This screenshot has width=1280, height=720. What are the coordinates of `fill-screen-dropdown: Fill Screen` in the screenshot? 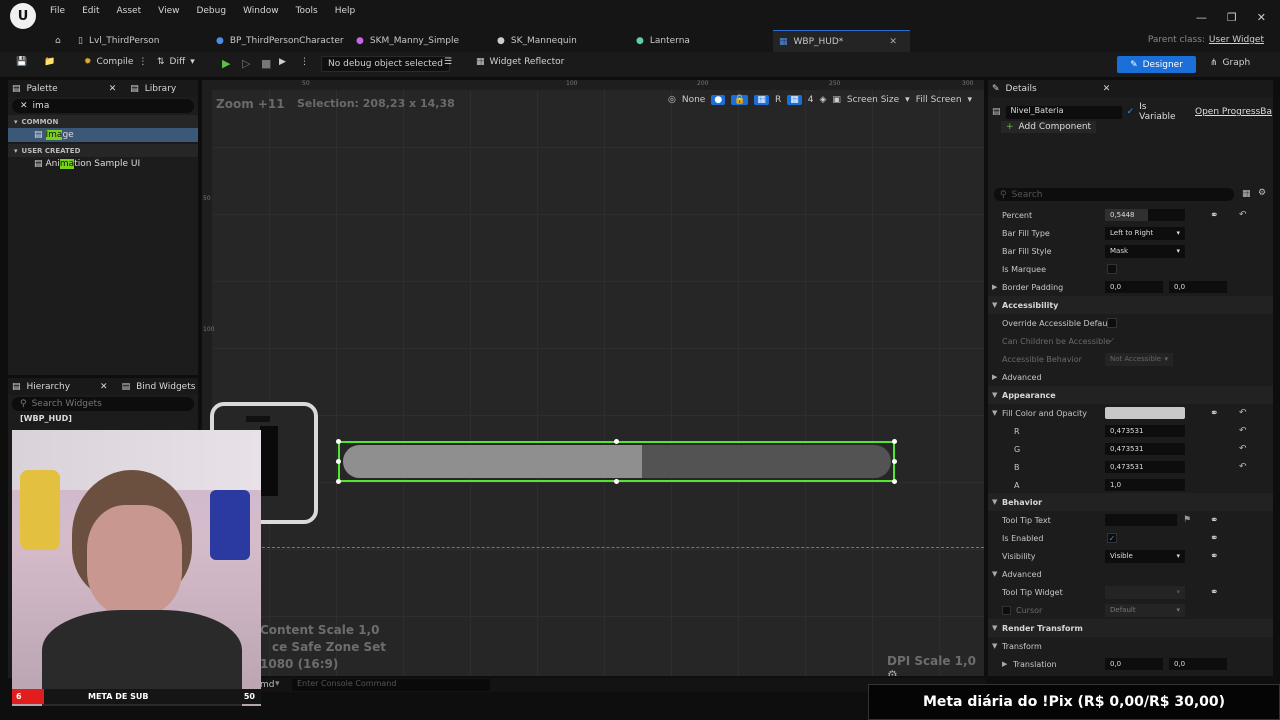 It's located at (939, 100).